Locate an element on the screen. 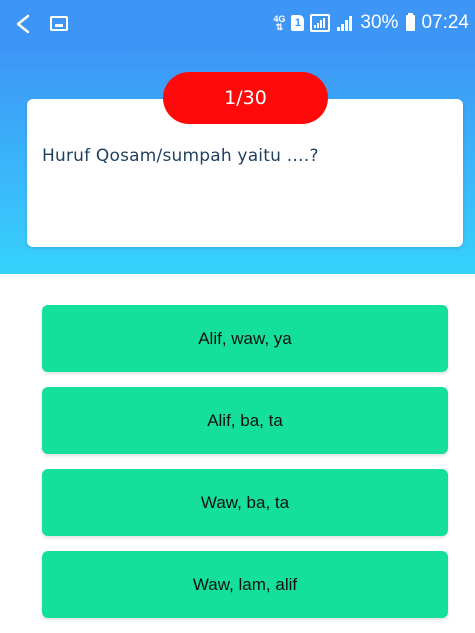 The width and height of the screenshot is (475, 633). battery-percent: 30% is located at coordinates (379, 22).